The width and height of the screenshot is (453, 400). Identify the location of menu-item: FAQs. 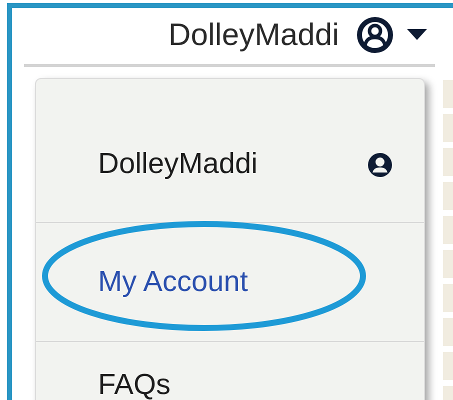
(134, 371).